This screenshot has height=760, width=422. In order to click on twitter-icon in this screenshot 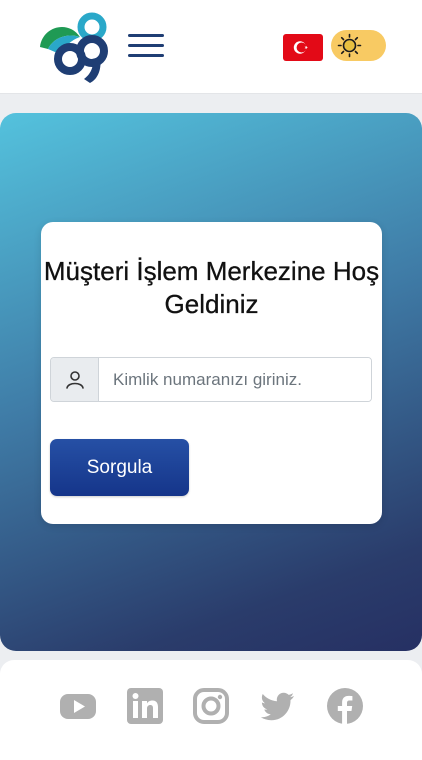, I will do `click(278, 706)`.